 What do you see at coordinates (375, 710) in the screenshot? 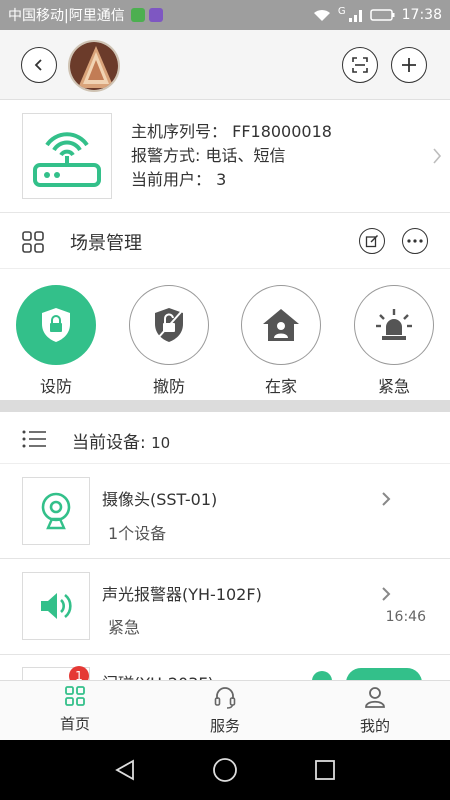
I see `tab-mine: 我的` at bounding box center [375, 710].